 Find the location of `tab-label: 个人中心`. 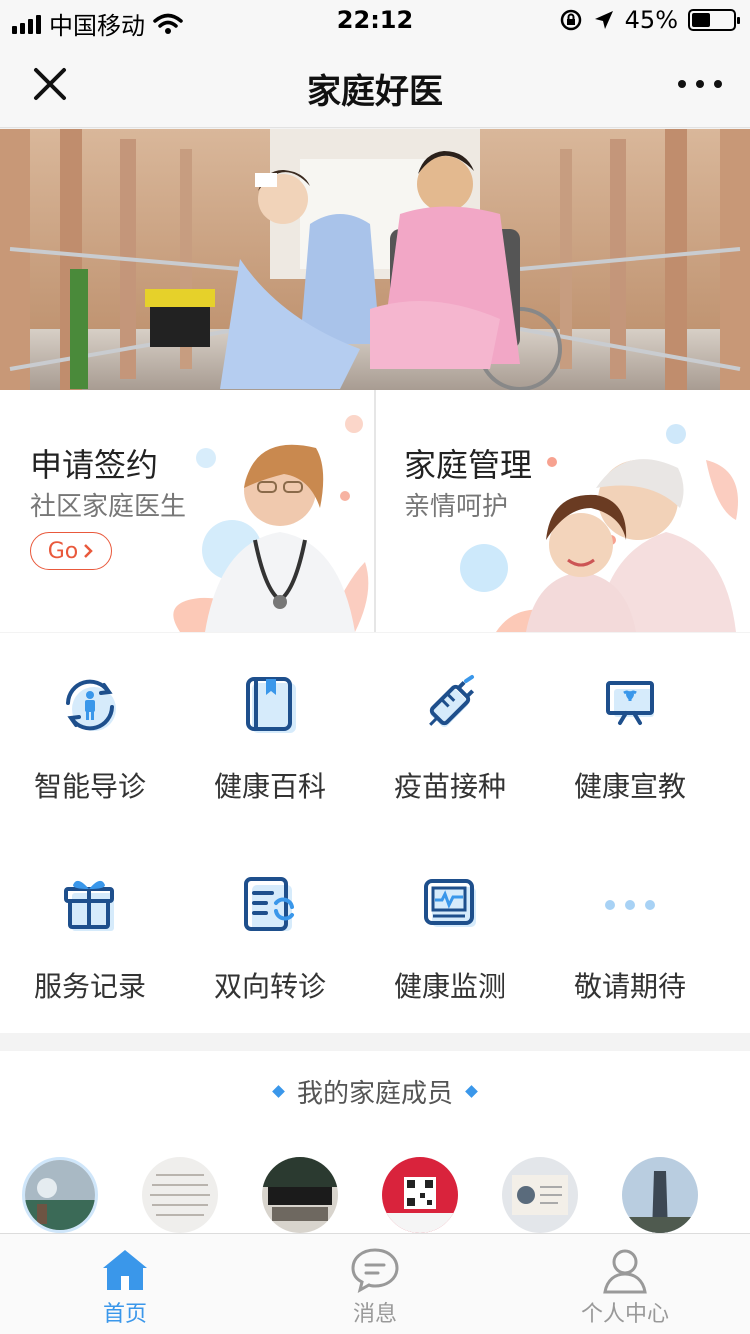

tab-label: 个人中心 is located at coordinates (624, 1314).